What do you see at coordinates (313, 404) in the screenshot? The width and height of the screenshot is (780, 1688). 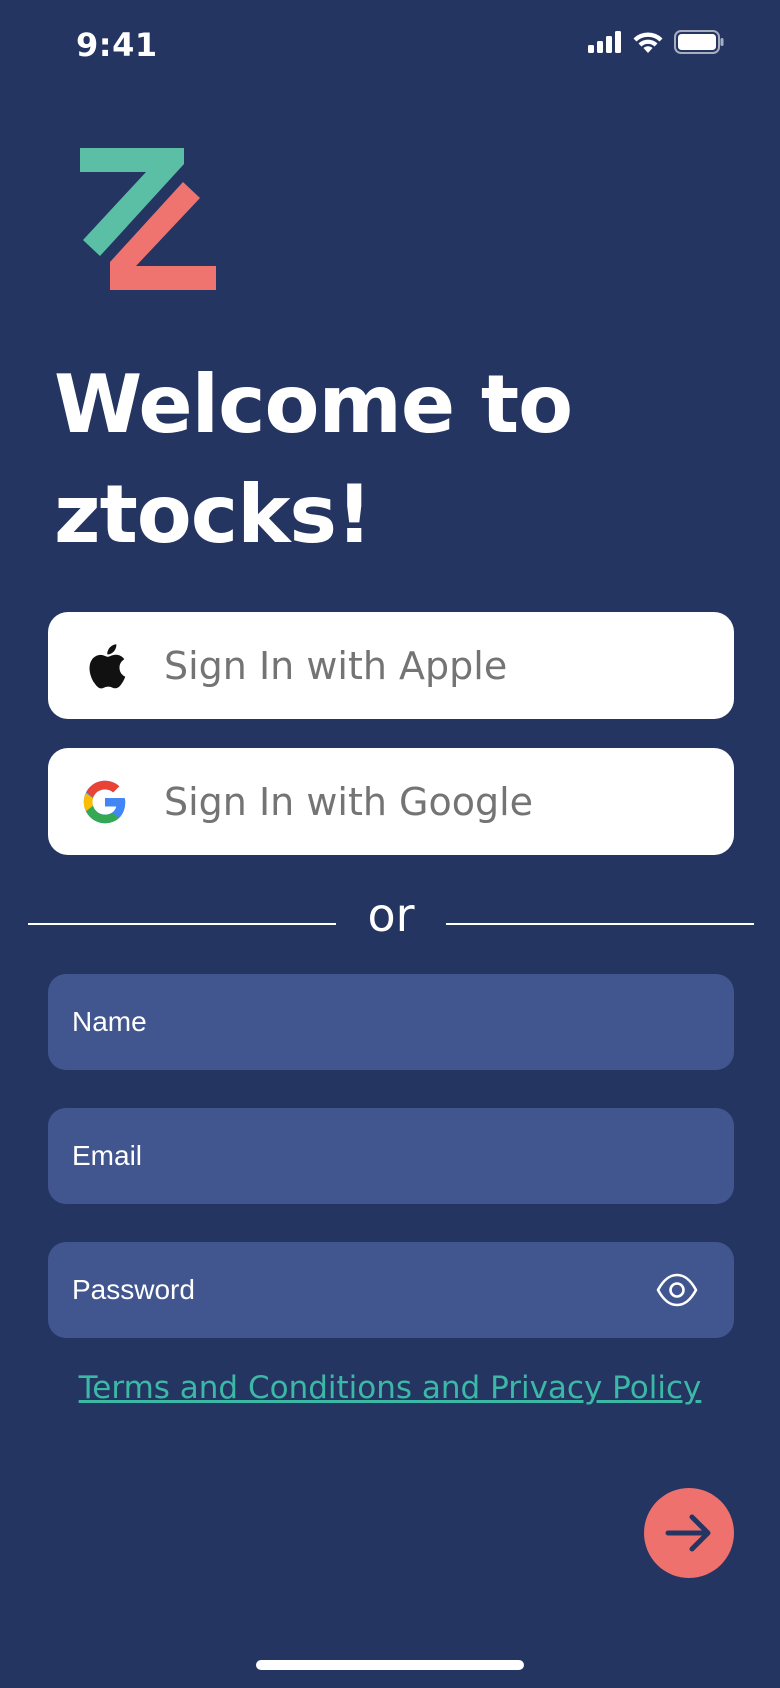 I see `welcome-title-line-1: Welcome to` at bounding box center [313, 404].